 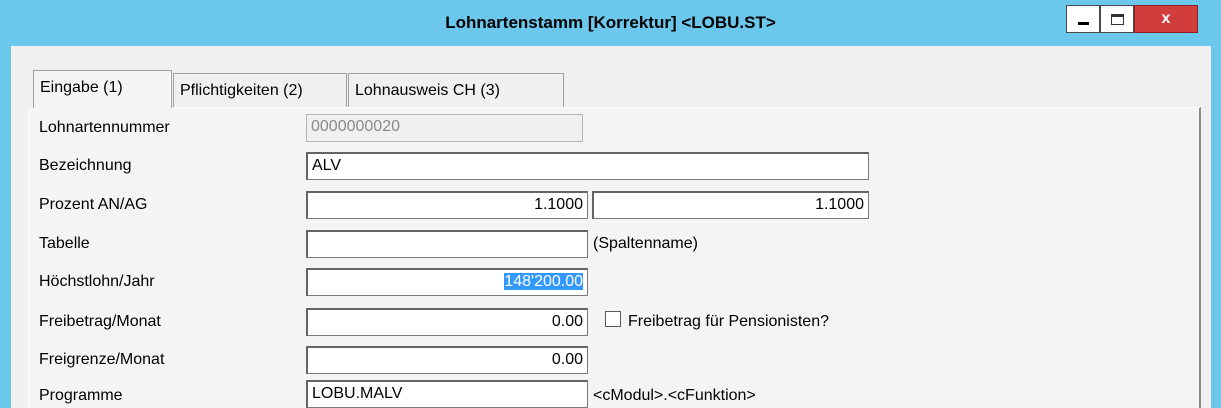 I want to click on tabelle-hint: (Spaltenname), so click(x=645, y=243).